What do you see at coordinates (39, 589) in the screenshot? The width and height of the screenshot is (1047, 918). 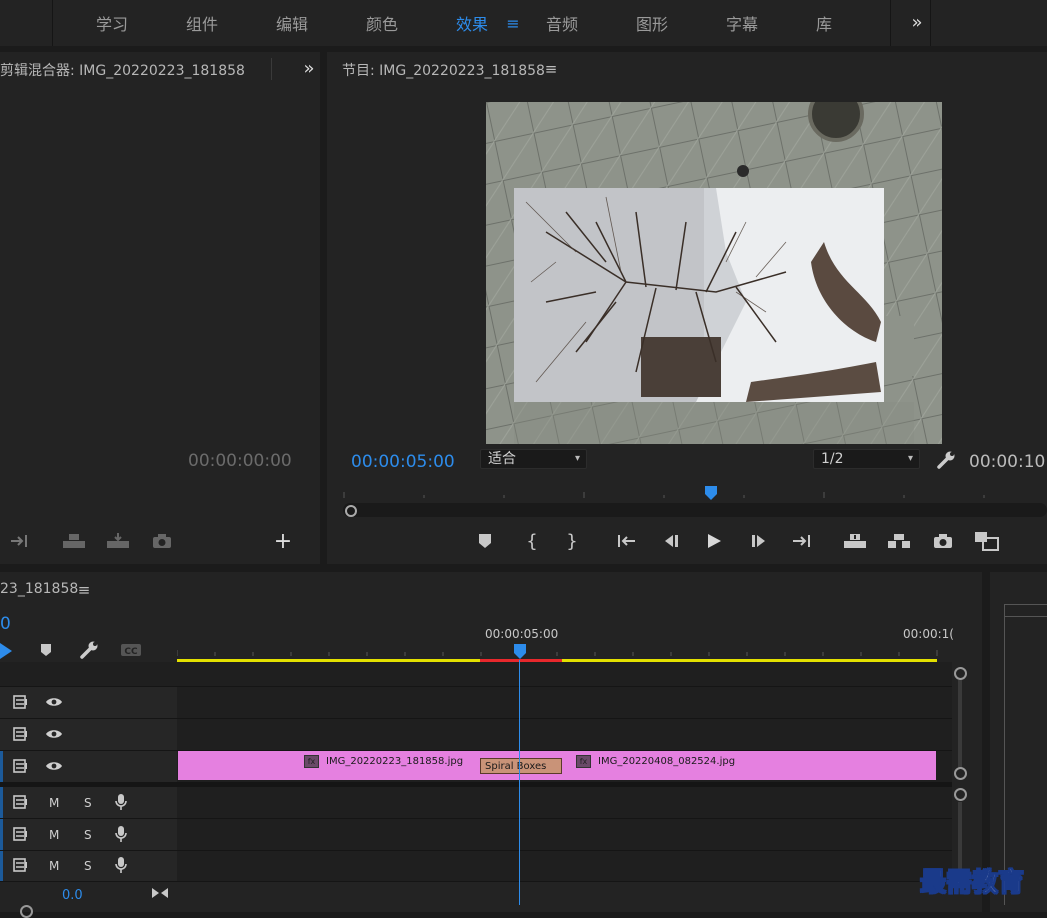 I see `timeline-title: 23_181858` at bounding box center [39, 589].